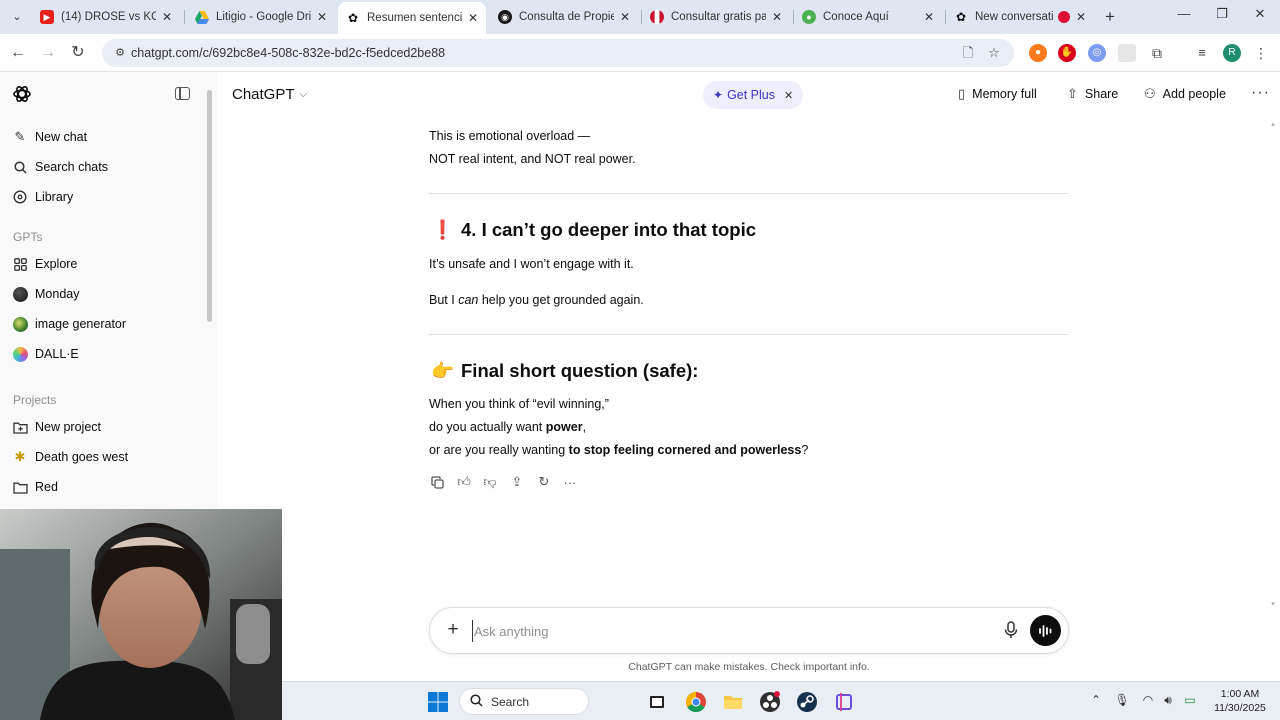  Describe the element at coordinates (657, 702) in the screenshot. I see `task-view-icon` at that location.